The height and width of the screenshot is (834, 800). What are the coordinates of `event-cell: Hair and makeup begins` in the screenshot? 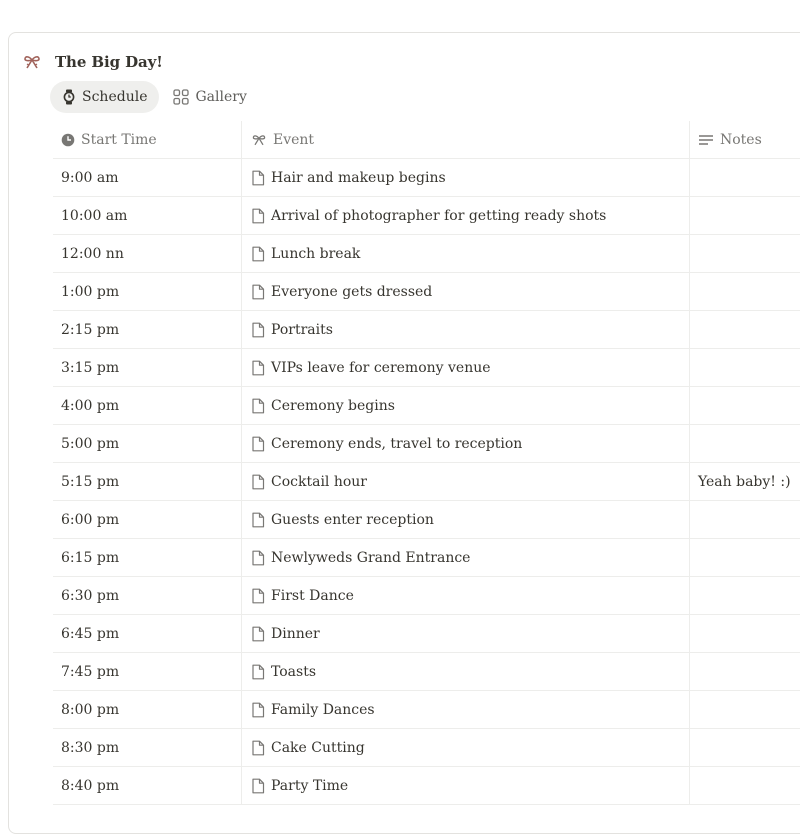 It's located at (465, 177).